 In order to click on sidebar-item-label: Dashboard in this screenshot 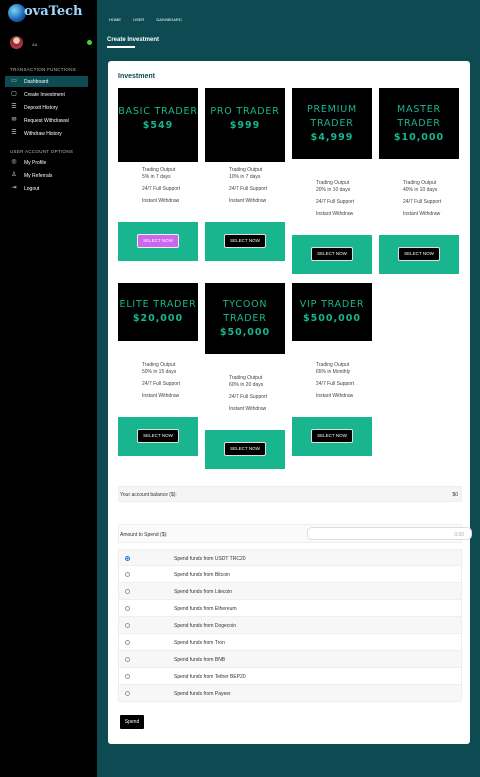, I will do `click(36, 82)`.